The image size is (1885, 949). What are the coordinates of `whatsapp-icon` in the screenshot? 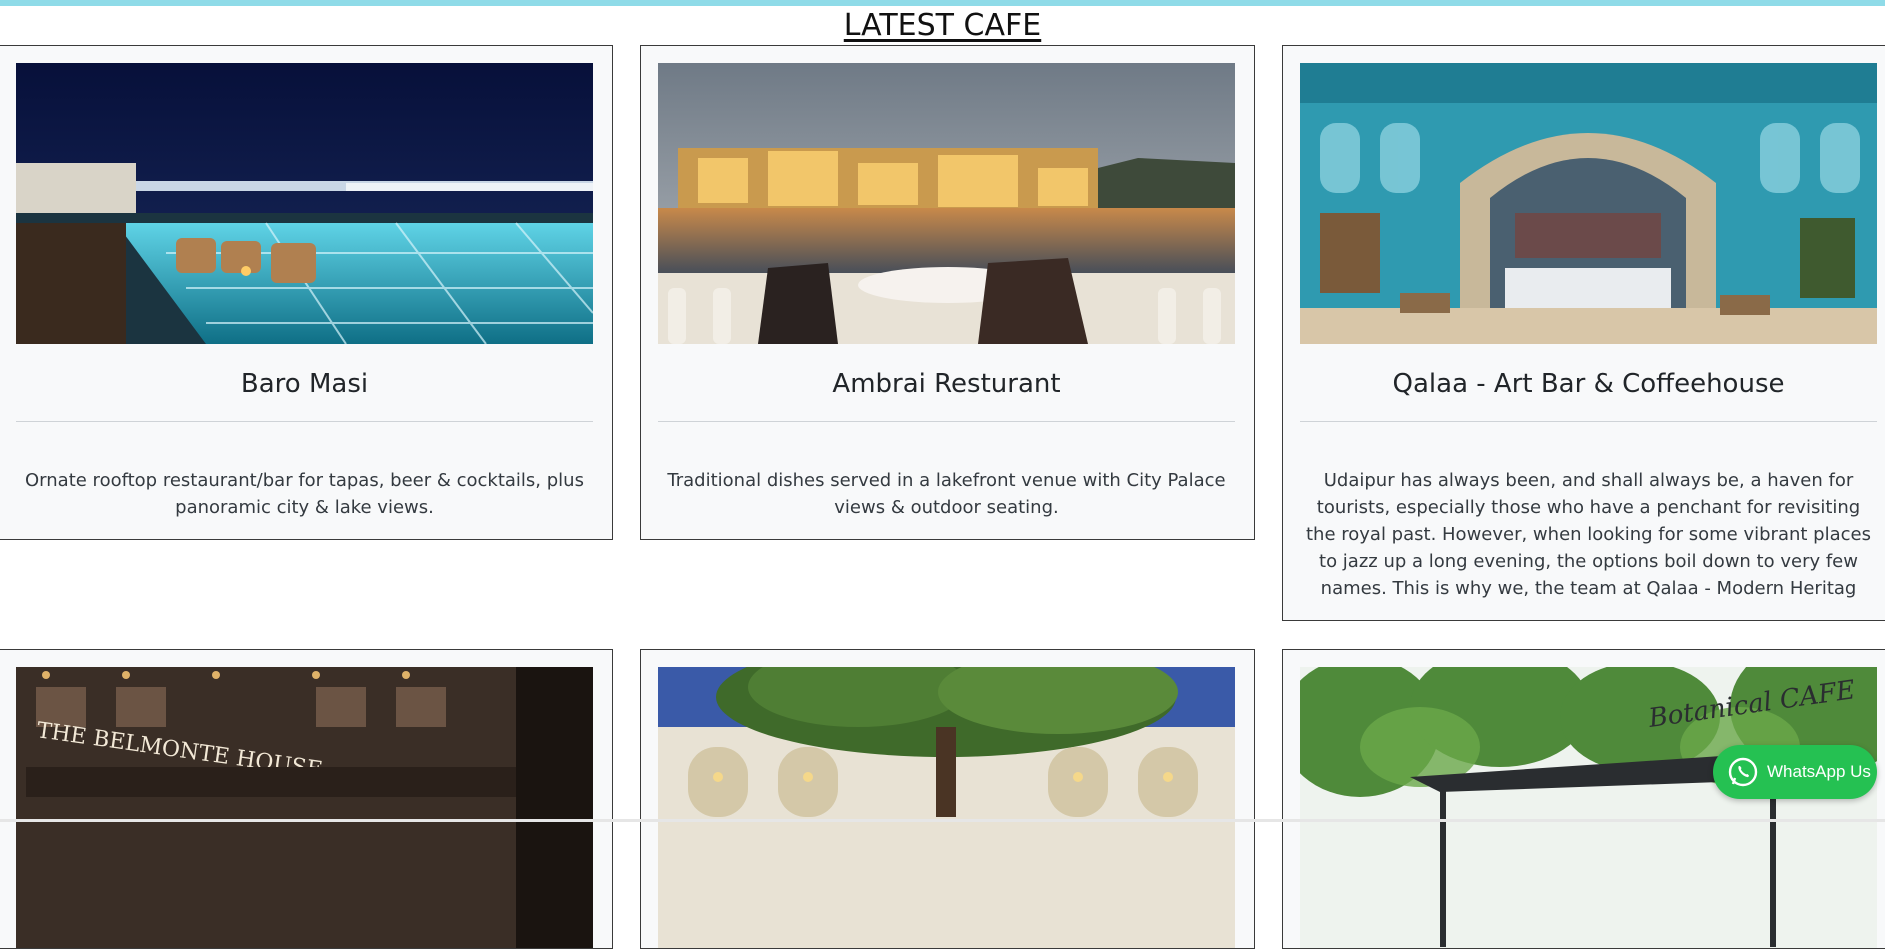 It's located at (1743, 772).